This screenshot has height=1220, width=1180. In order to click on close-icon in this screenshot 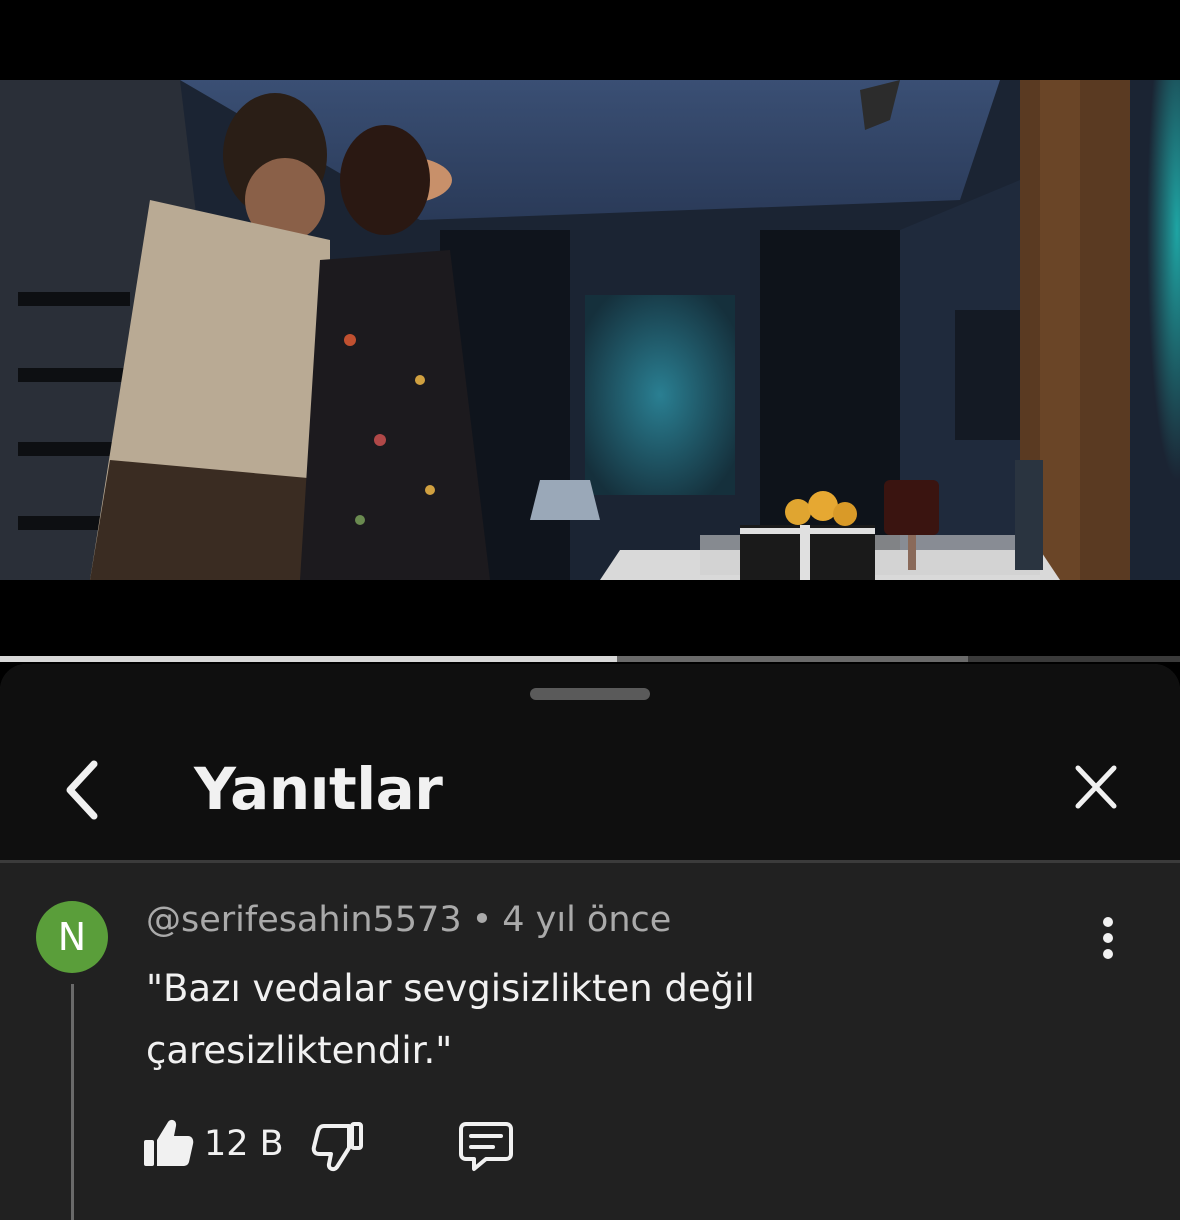, I will do `click(1096, 787)`.